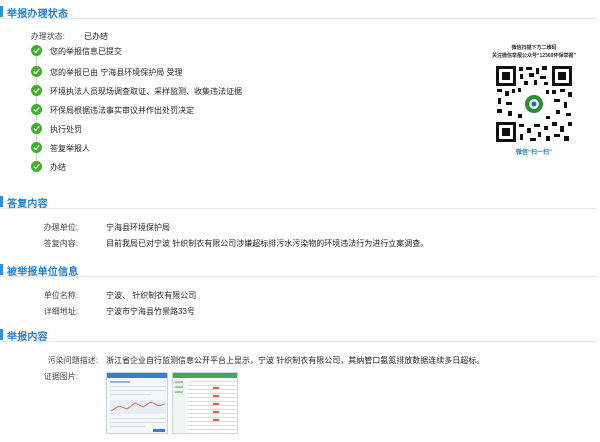  What do you see at coordinates (298, 201) in the screenshot?
I see `reply-section-header: 答复内容` at bounding box center [298, 201].